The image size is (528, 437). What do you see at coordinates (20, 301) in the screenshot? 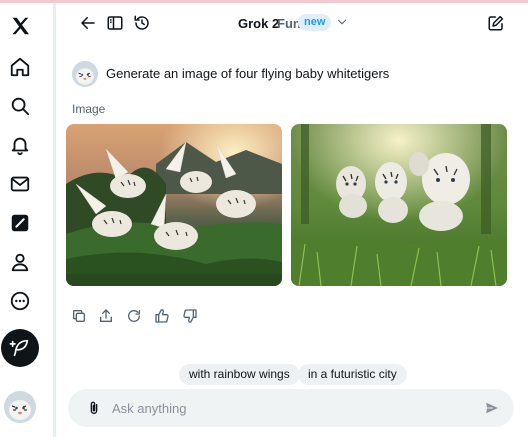
I see `more-circle-icon` at bounding box center [20, 301].